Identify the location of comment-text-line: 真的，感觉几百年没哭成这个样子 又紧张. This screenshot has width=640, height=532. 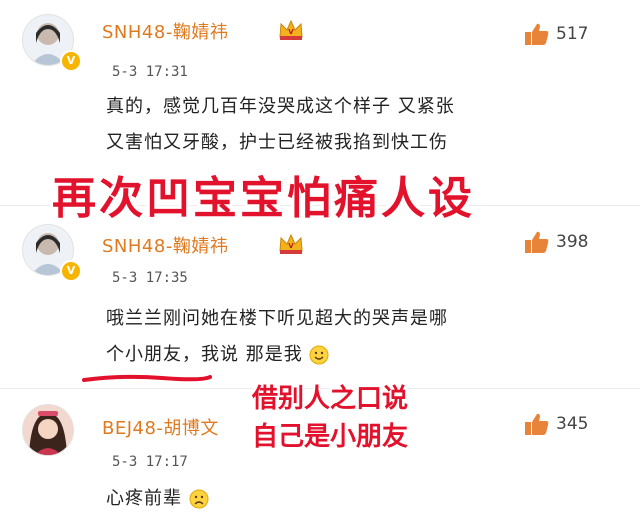
(280, 106).